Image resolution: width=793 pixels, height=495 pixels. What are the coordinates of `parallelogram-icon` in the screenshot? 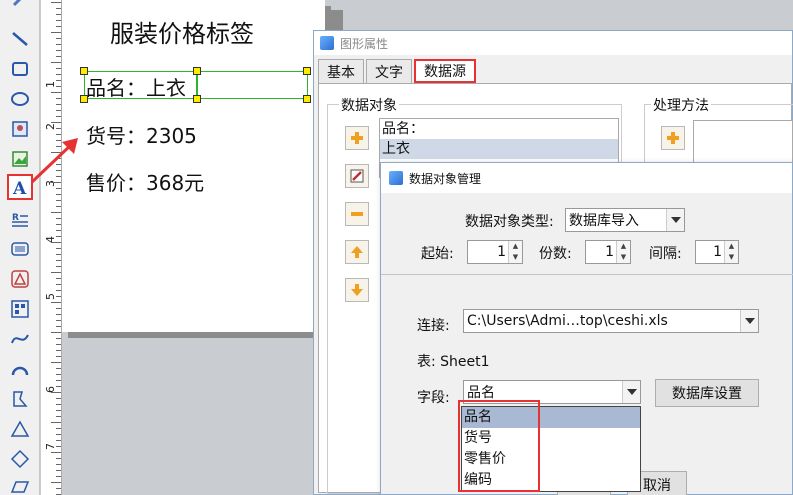 It's located at (20, 484).